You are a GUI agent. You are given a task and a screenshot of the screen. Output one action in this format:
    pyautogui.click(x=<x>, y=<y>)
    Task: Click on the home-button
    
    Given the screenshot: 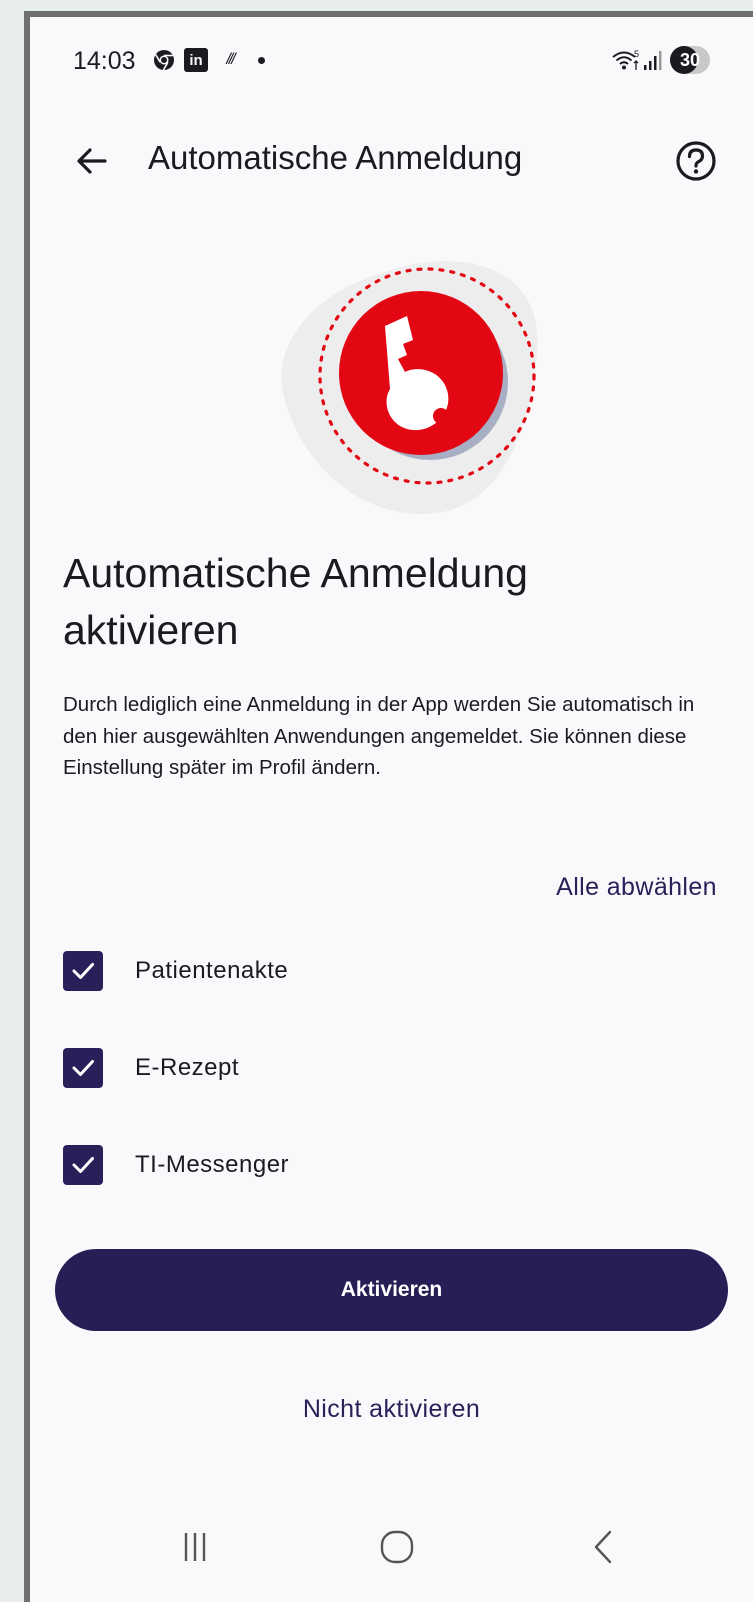 What is the action you would take?
    pyautogui.click(x=397, y=1547)
    